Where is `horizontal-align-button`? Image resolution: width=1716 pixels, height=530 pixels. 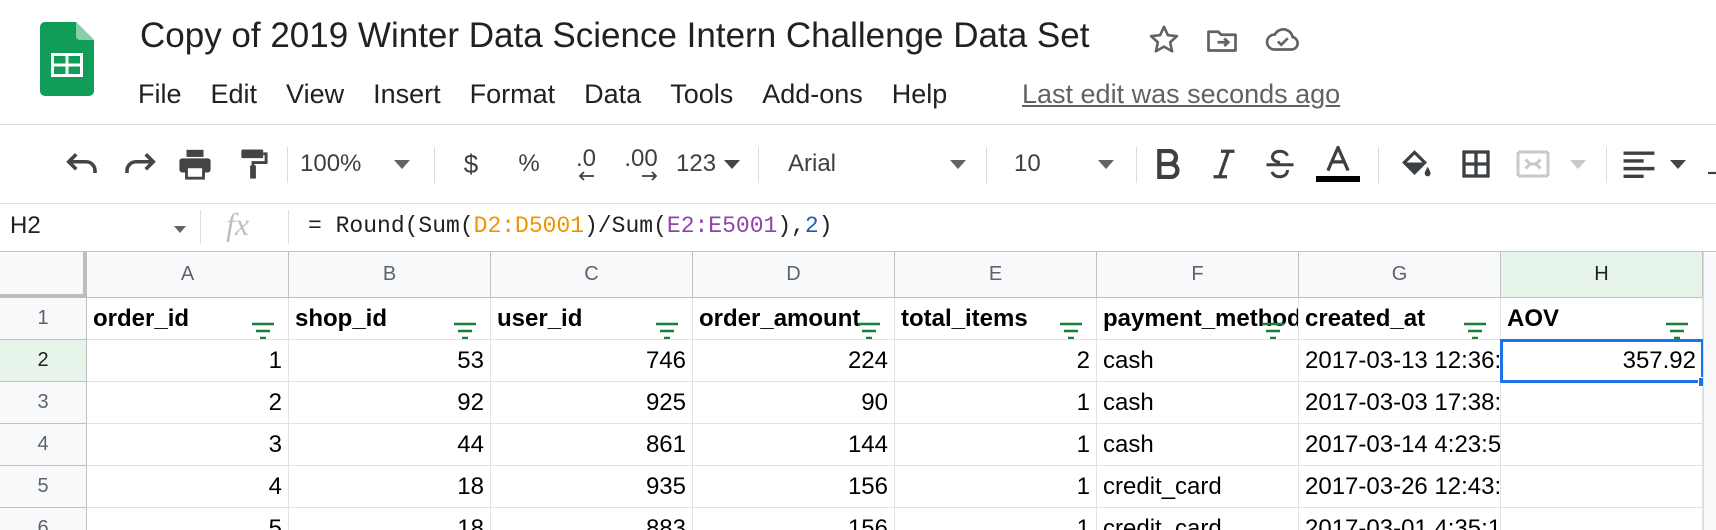 horizontal-align-button is located at coordinates (1654, 164).